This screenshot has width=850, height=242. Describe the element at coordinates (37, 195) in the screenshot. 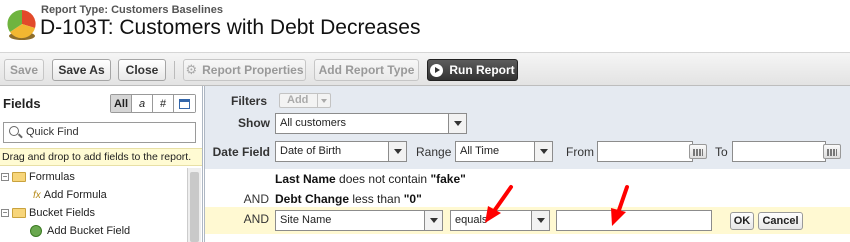

I see `formula-icon: fx` at that location.